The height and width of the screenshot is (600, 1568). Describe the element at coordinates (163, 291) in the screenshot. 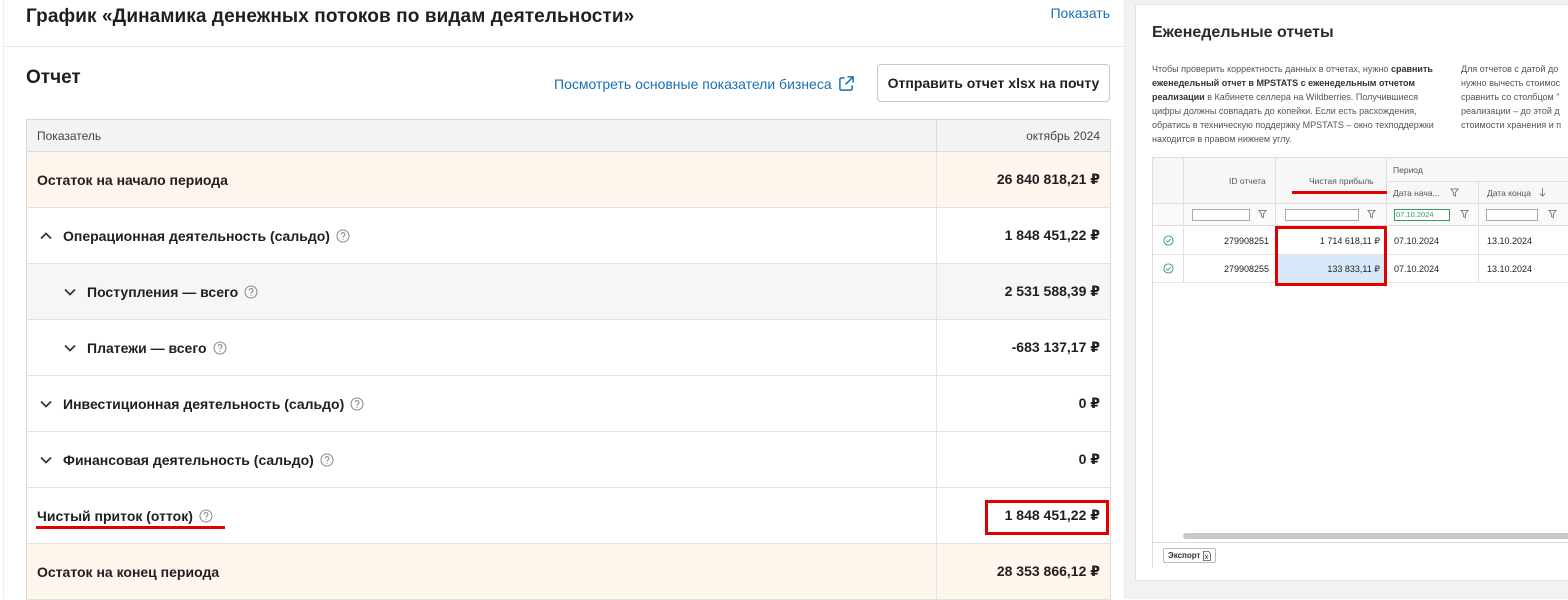

I see `row-label: Поступления — всего` at that location.